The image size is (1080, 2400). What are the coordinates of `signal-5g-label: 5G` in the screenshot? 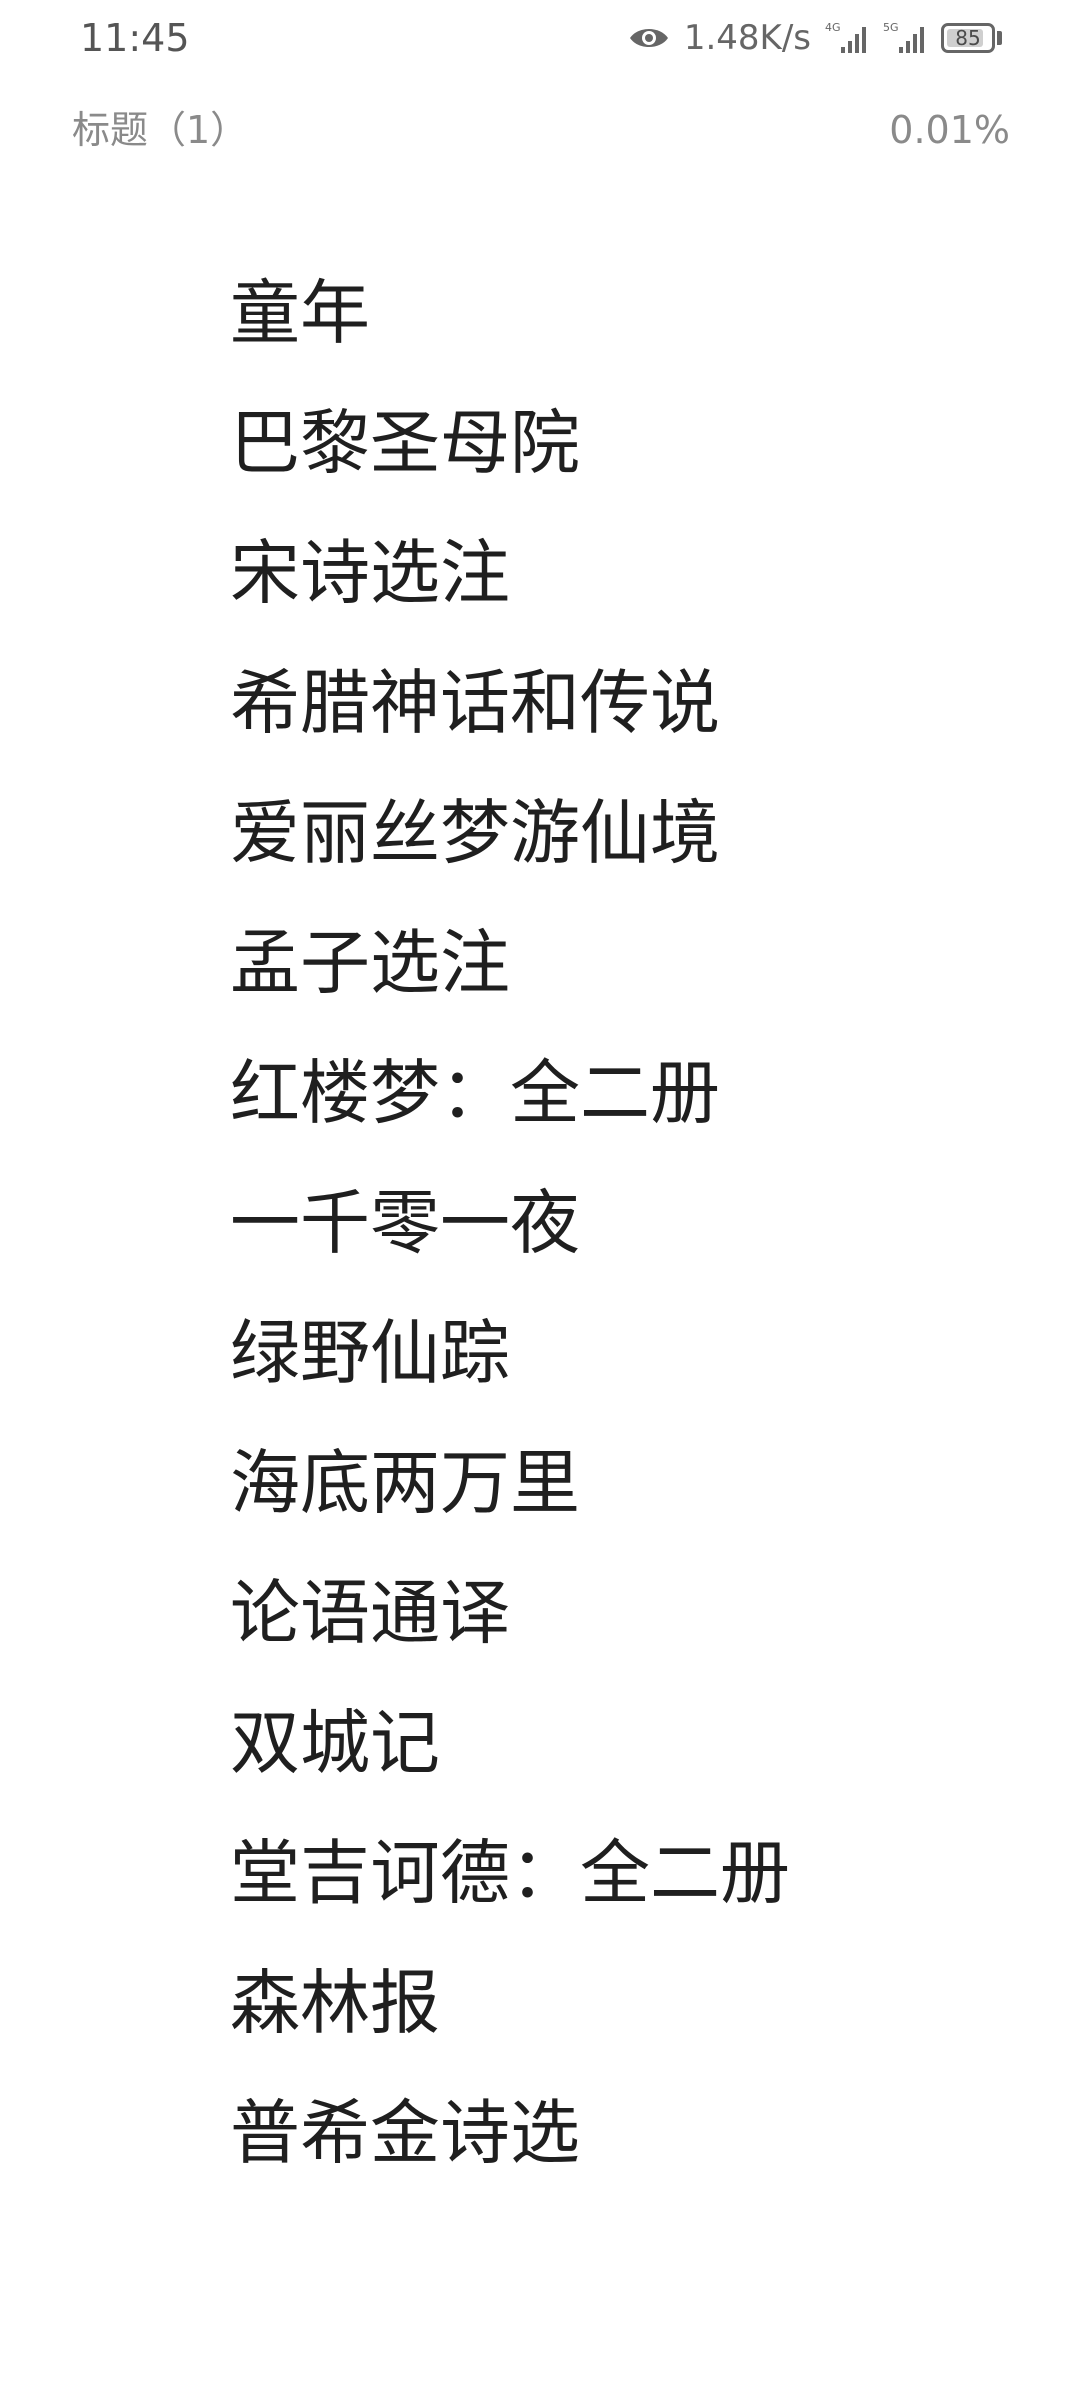 It's located at (891, 27).